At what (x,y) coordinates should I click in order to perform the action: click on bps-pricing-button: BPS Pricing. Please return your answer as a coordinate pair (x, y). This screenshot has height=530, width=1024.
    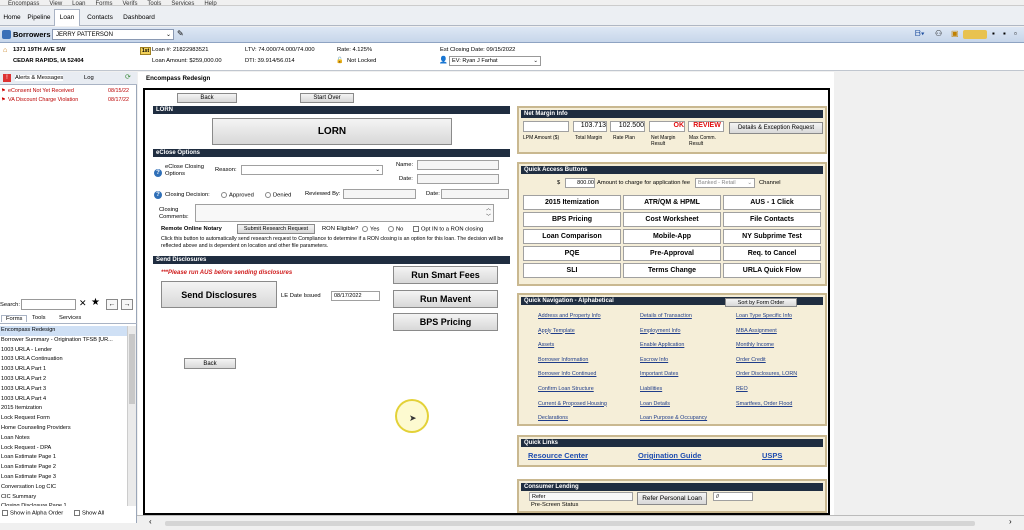
    Looking at the image, I should click on (445, 322).